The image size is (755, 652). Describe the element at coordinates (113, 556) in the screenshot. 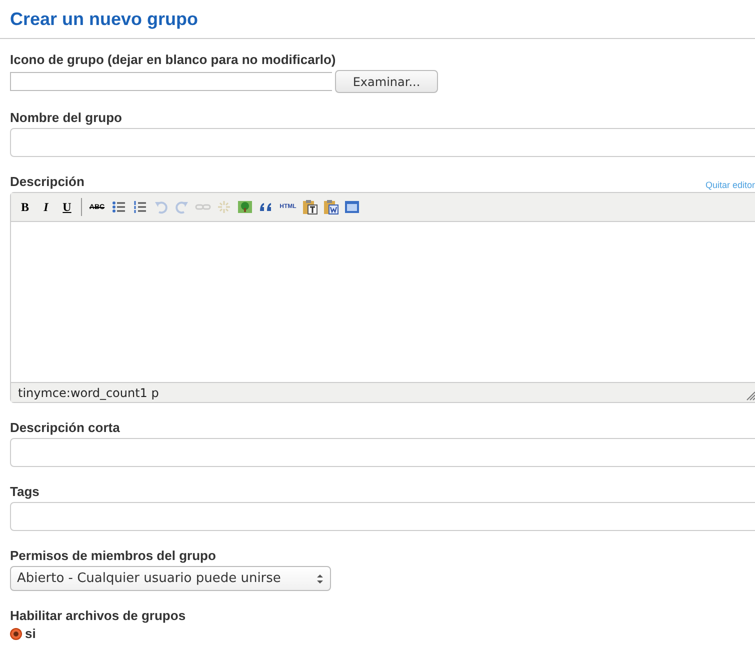

I see `field-label: Permisos de miembros del grupo` at that location.